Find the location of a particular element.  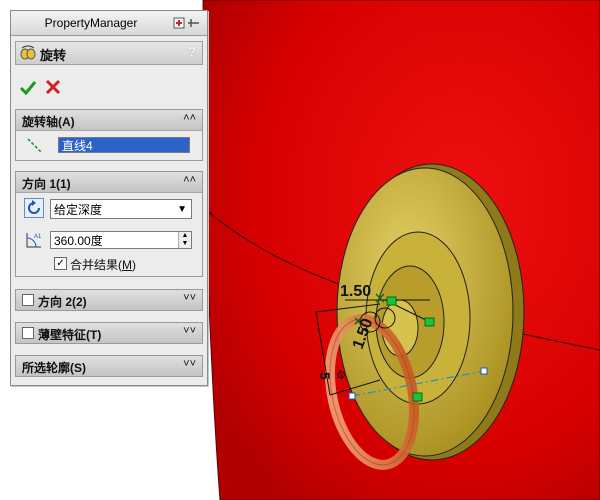

svg-text: A1 is located at coordinates (38, 237).